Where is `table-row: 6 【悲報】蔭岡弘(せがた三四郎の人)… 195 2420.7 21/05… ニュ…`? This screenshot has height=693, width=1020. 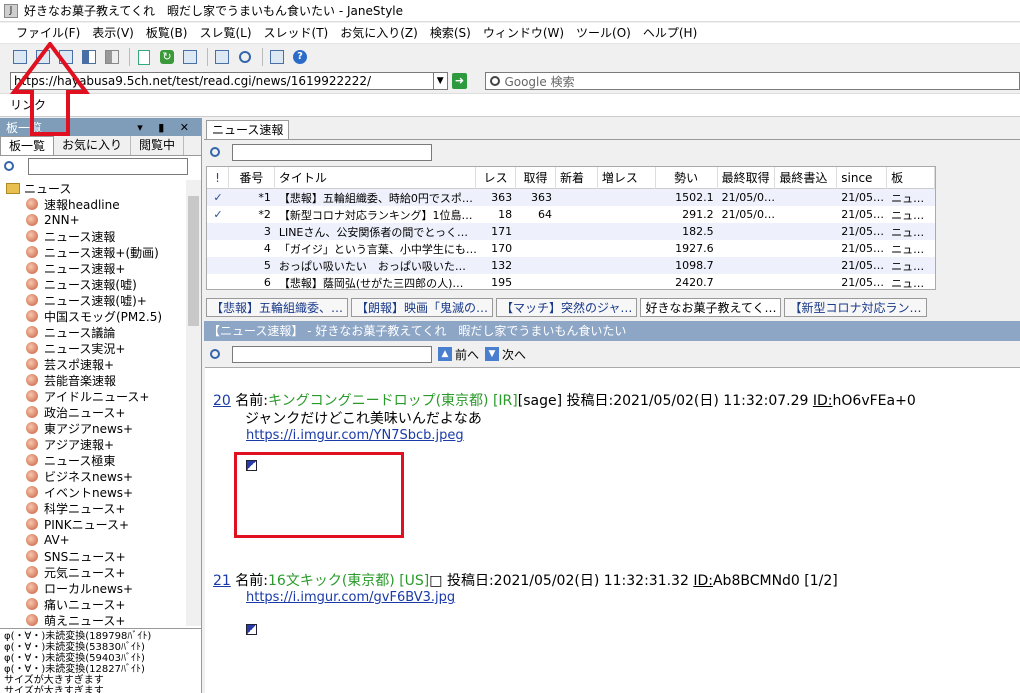
table-row: 6 【悲報】蔭岡弘(せがた三四郎の人)… 195 2420.7 21/05… ニュ… is located at coordinates (571, 282).